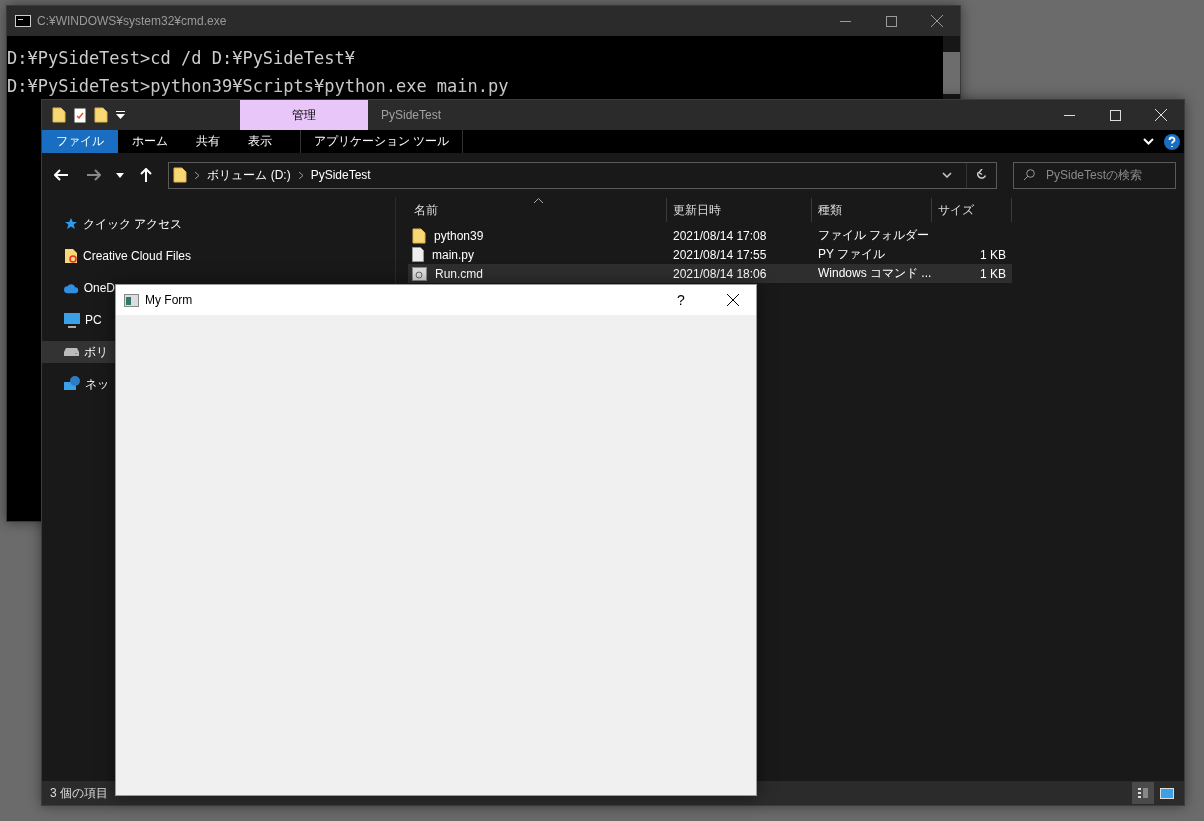  What do you see at coordinates (208, 141) in the screenshot?
I see `ribbon-tab: 共有` at bounding box center [208, 141].